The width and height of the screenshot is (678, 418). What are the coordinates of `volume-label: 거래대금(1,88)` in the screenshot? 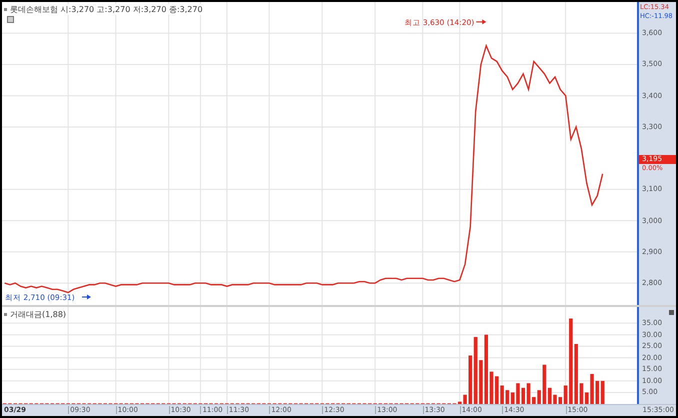 It's located at (38, 314).